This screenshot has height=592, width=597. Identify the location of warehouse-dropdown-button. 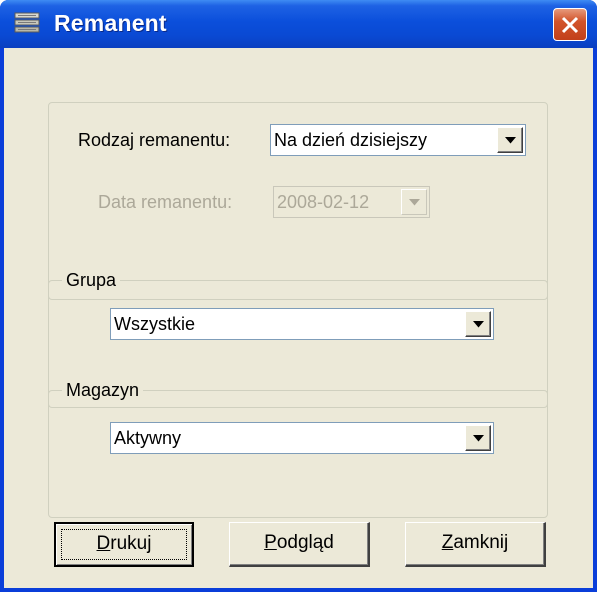
(478, 438).